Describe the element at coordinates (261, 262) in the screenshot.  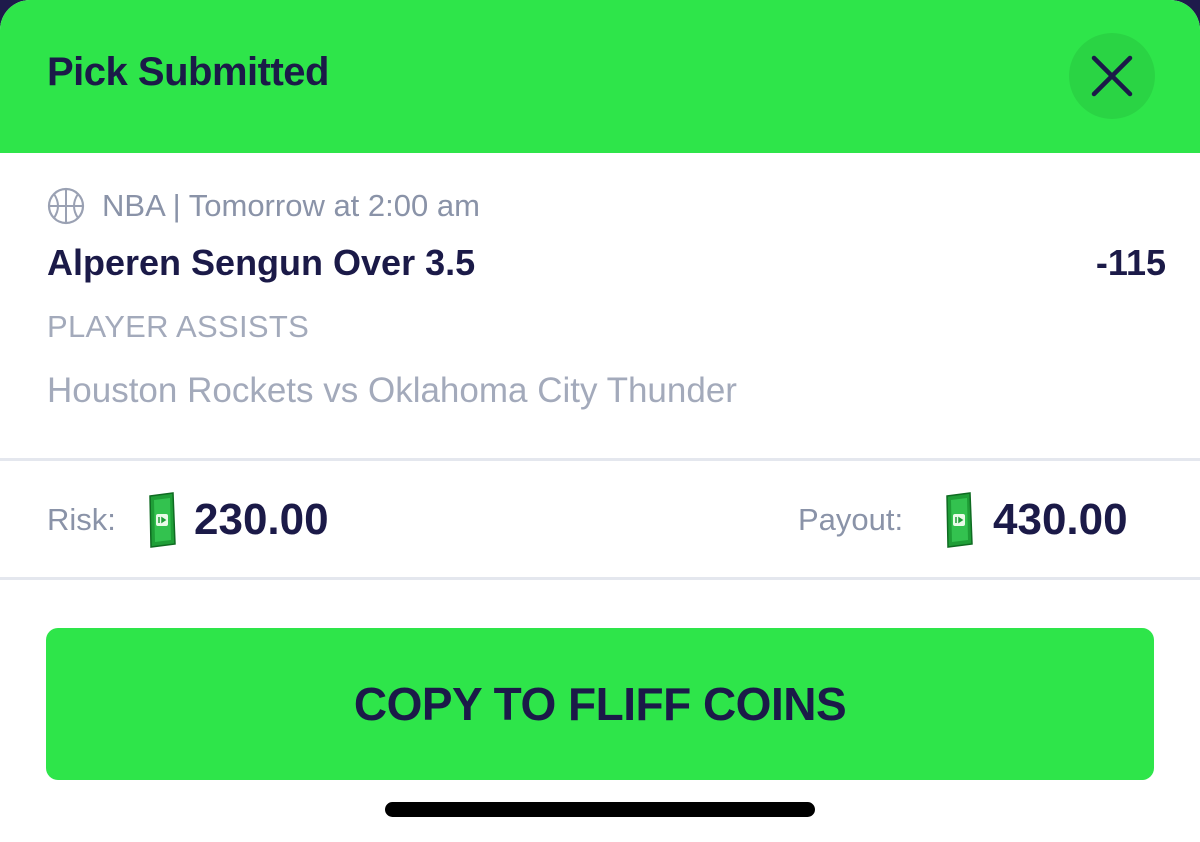
I see `pick-selection: Alperen Sengun Over 3.5` at that location.